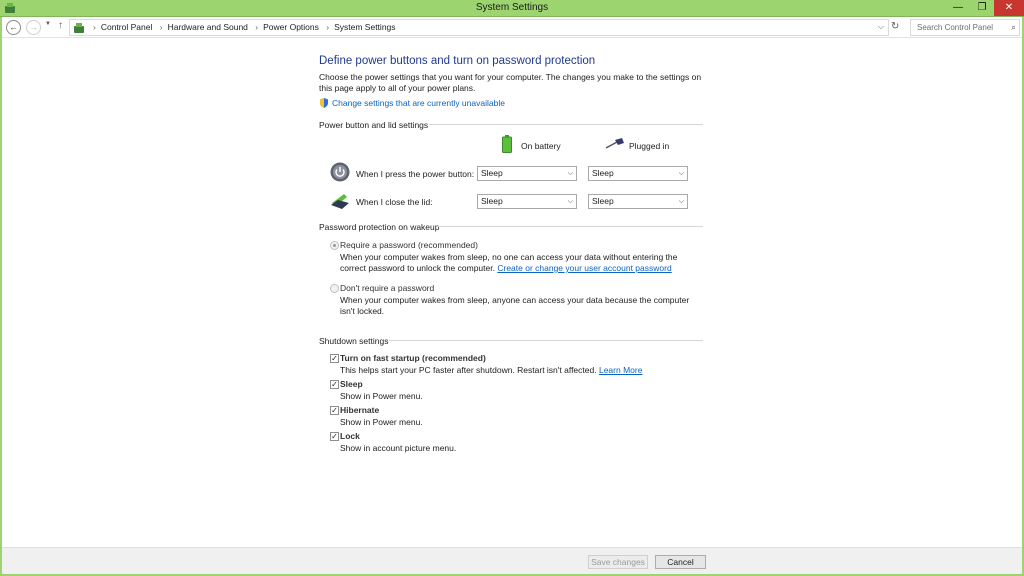 Image resolution: width=1024 pixels, height=576 pixels. I want to click on maximize-button: ❐, so click(982, 8).